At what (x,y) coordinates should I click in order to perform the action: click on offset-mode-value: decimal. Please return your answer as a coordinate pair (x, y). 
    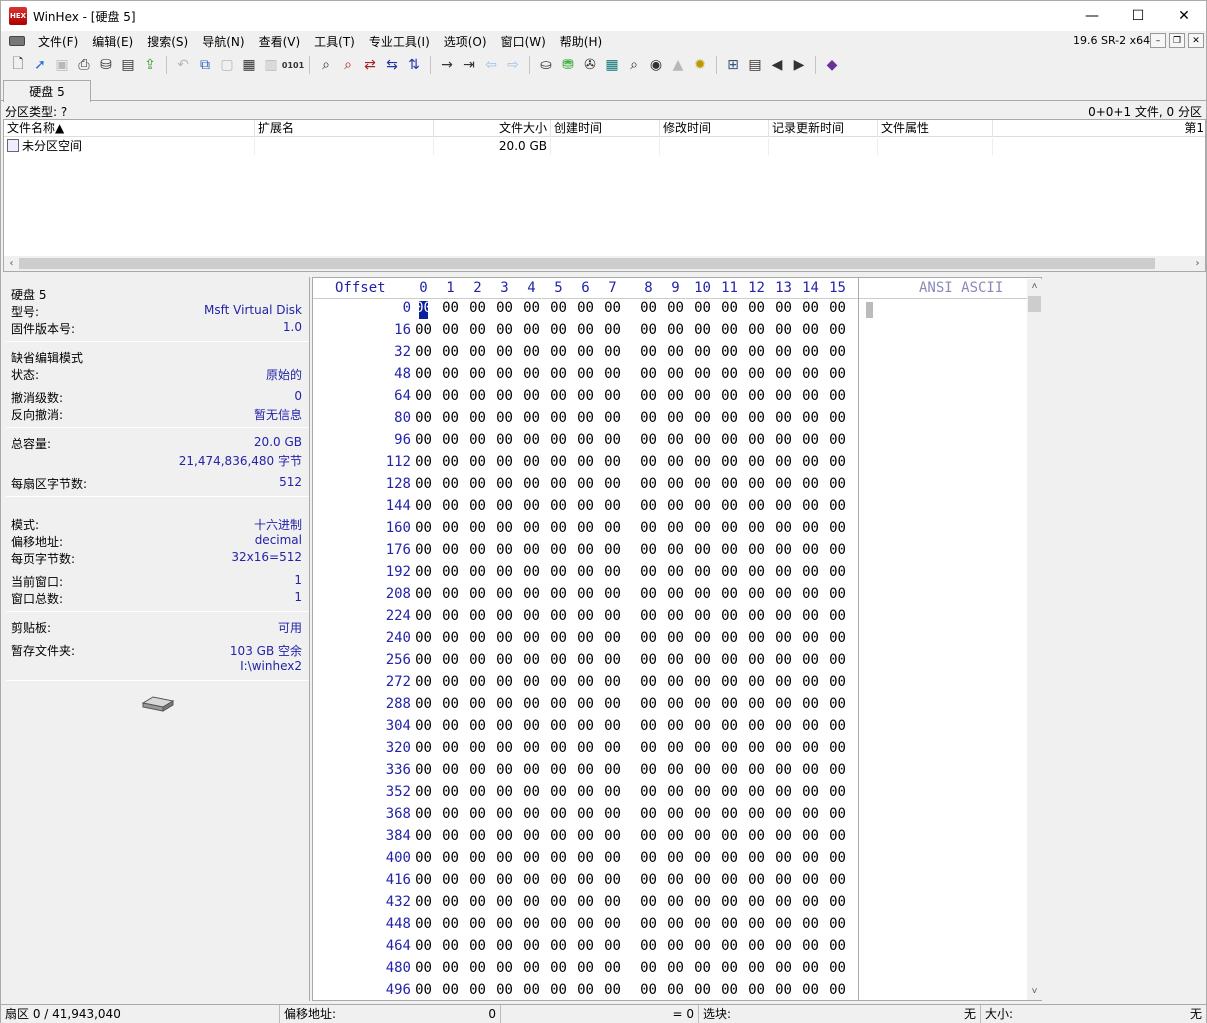
    Looking at the image, I should click on (278, 540).